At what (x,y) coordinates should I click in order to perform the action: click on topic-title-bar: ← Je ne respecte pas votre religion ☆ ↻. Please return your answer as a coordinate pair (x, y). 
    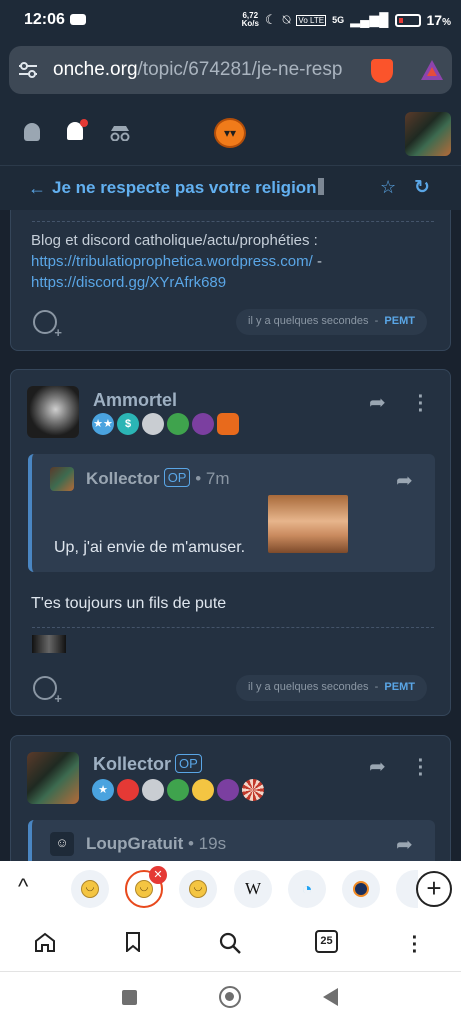
    Looking at the image, I should click on (230, 188).